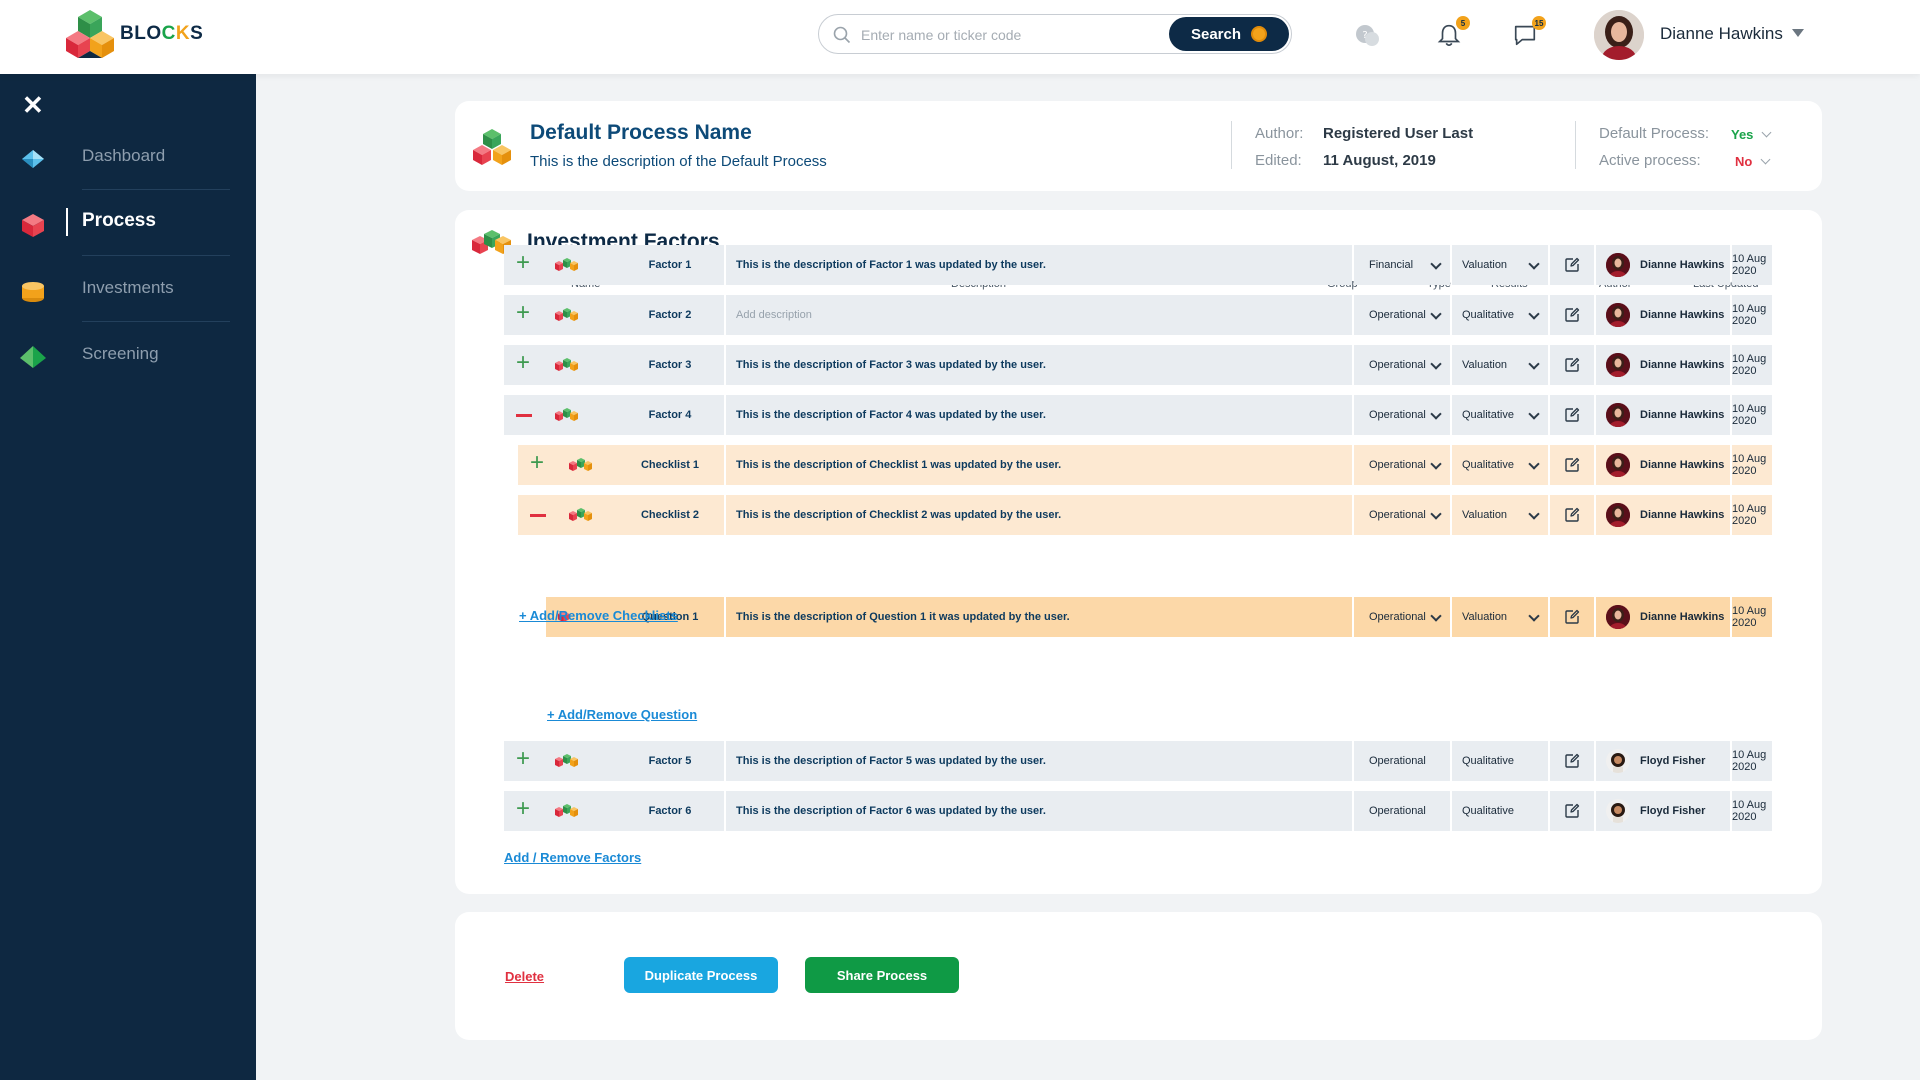 This screenshot has width=1920, height=1080. Describe the element at coordinates (1663, 465) in the screenshot. I see `author-cell: Dianne Hawkins` at that location.